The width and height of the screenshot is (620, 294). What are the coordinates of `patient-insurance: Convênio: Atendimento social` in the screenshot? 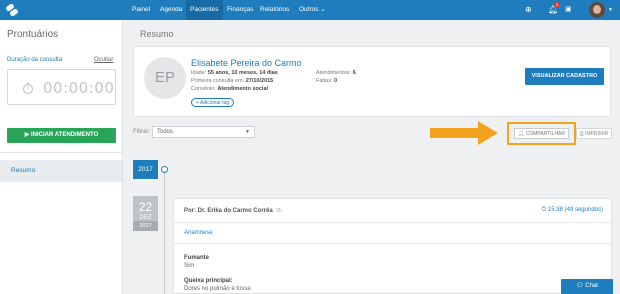 It's located at (229, 89).